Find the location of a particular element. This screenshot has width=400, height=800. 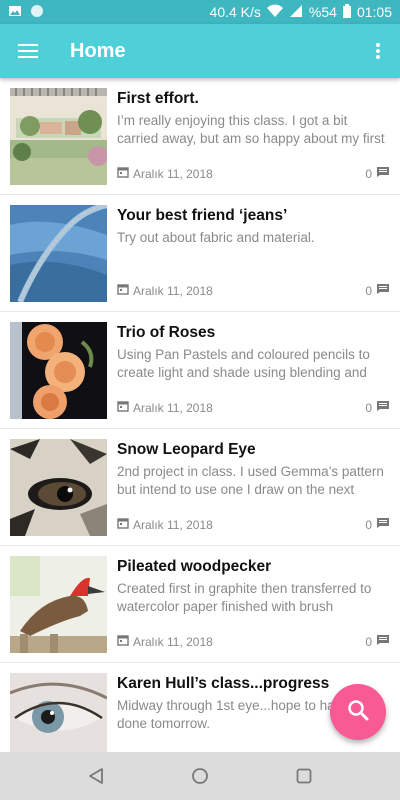

back-triangle-icon is located at coordinates (96, 776).